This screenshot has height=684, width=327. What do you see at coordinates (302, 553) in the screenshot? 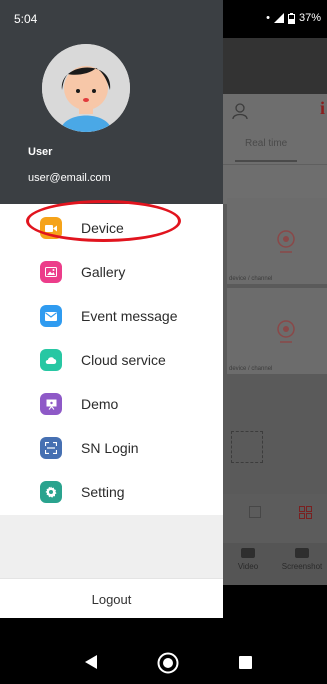
I see `screenshot-icon` at bounding box center [302, 553].